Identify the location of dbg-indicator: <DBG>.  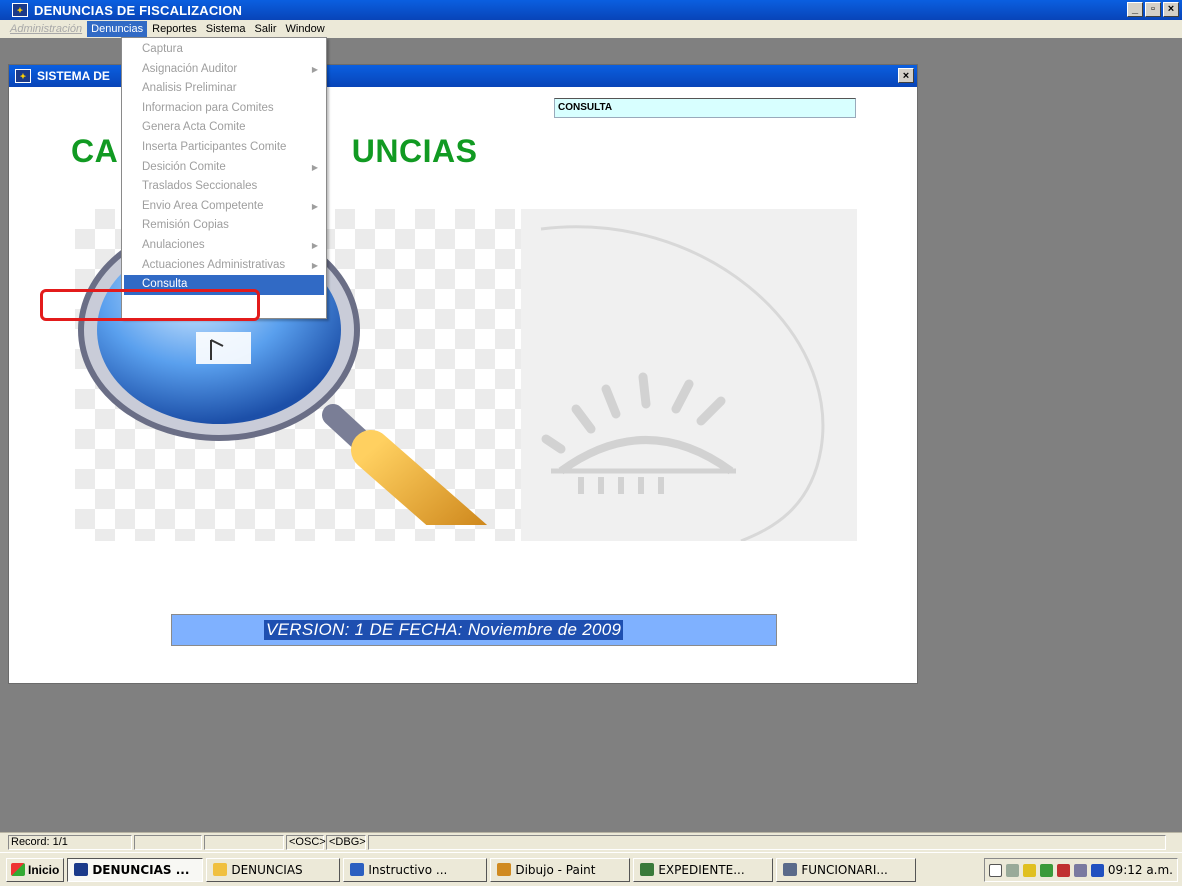
(346, 842).